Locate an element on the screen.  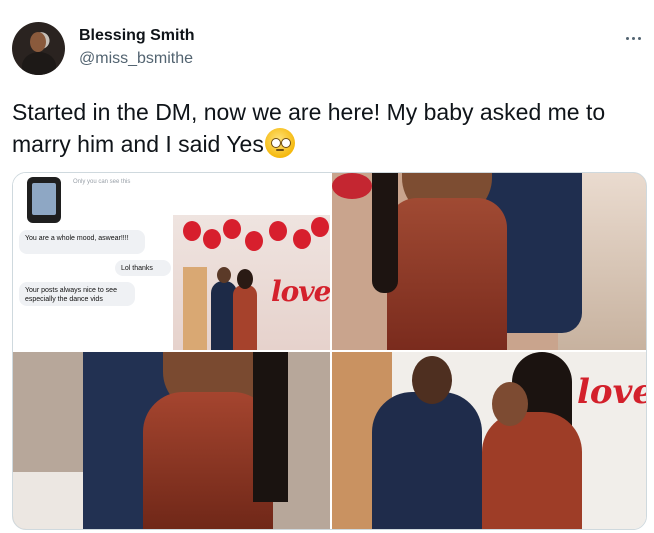
dm-seen-note: Only you can see this is located at coordinates (102, 182).